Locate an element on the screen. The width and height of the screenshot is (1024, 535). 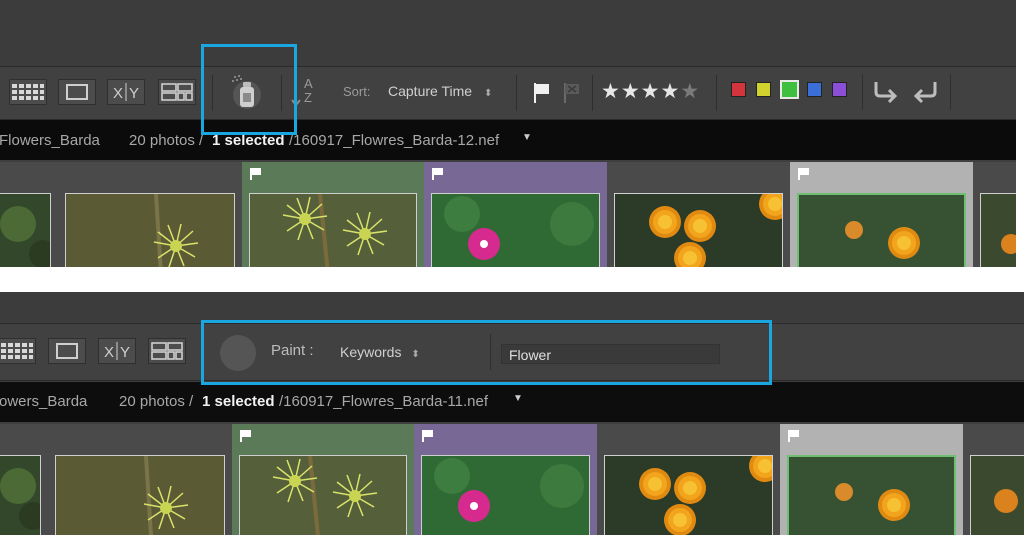
folder-name: Flowers_Barda is located at coordinates (50, 140).